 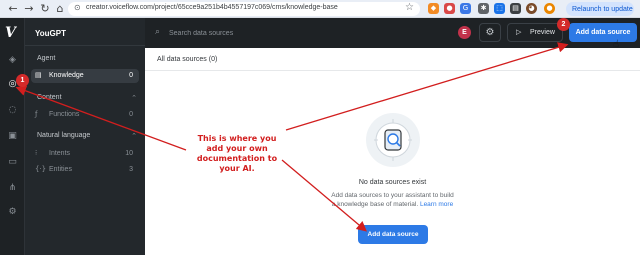 I want to click on annotation-badge: 1, so click(x=22, y=80).